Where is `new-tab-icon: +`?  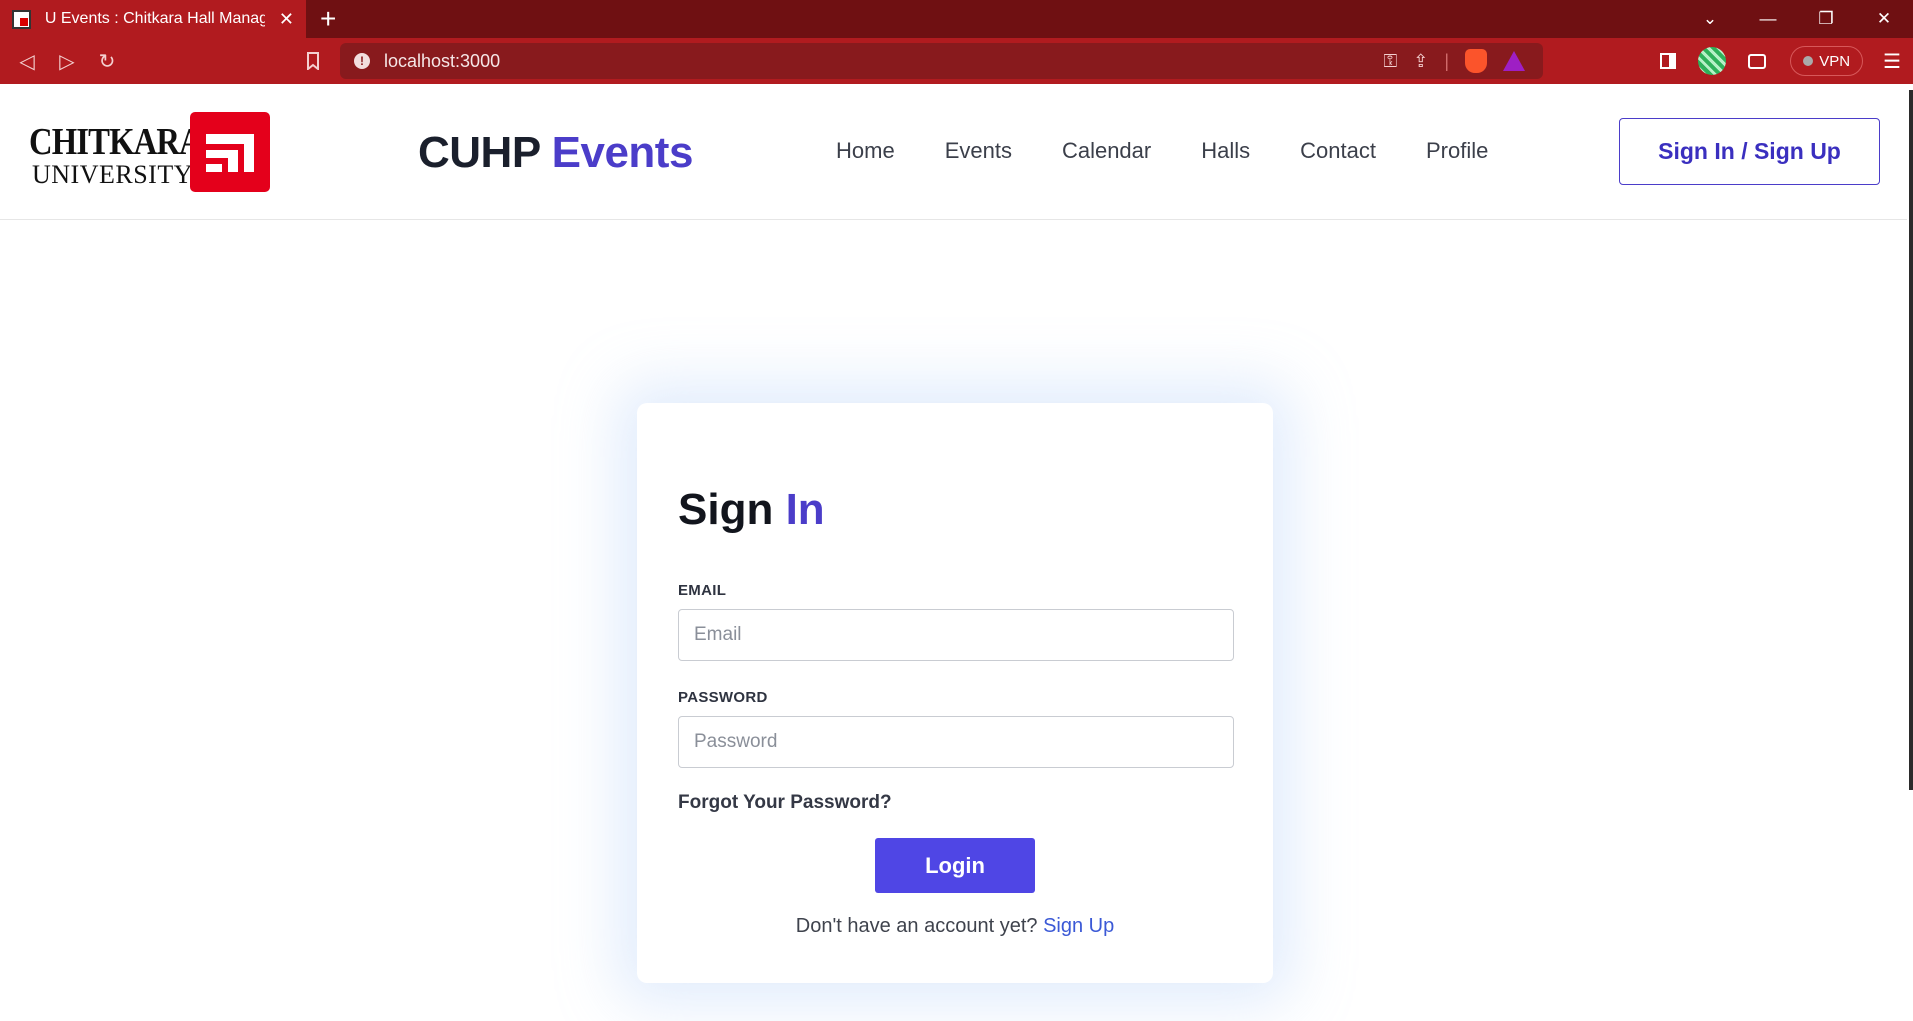
new-tab-icon: + is located at coordinates (328, 19).